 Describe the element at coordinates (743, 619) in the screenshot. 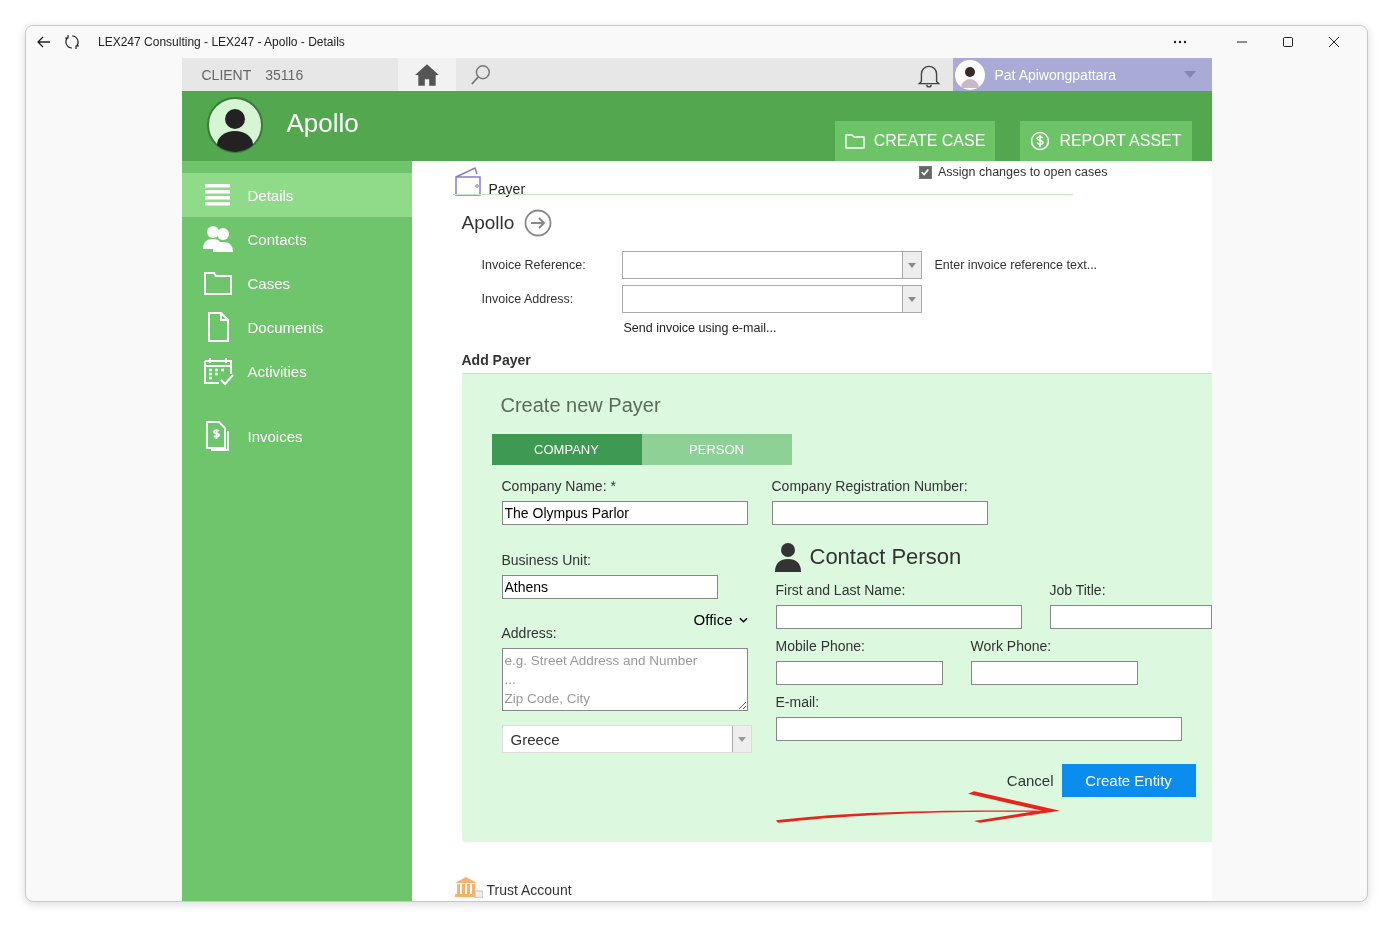

I see `chevron-down-icon` at that location.